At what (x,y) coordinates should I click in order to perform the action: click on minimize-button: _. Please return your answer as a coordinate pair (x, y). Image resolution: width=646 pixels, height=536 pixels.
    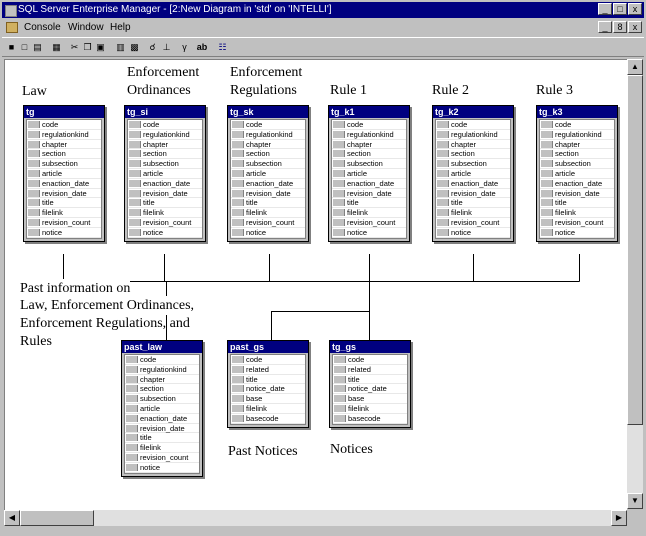
    Looking at the image, I should click on (605, 9).